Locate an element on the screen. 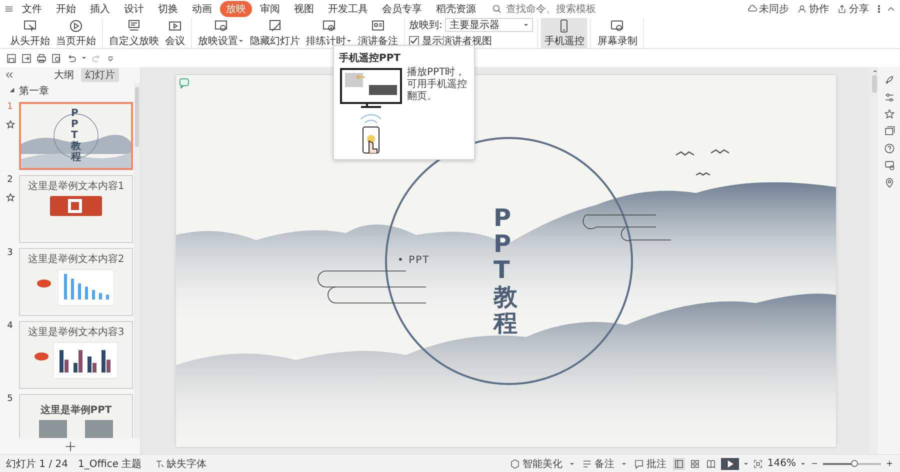  person-icon is located at coordinates (802, 9).